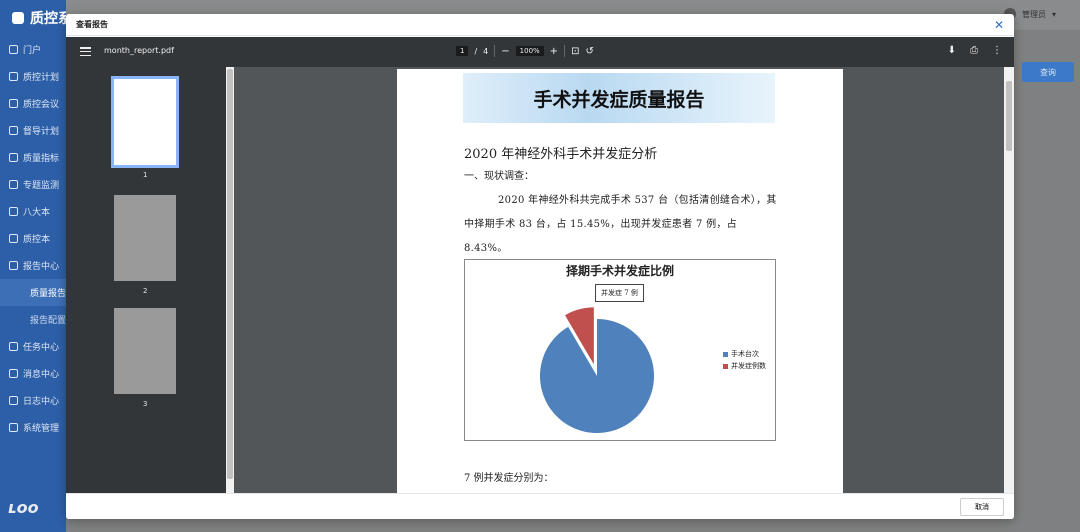 This screenshot has height=532, width=1080. I want to click on report-title: 手术并发症质量报告, so click(619, 99).